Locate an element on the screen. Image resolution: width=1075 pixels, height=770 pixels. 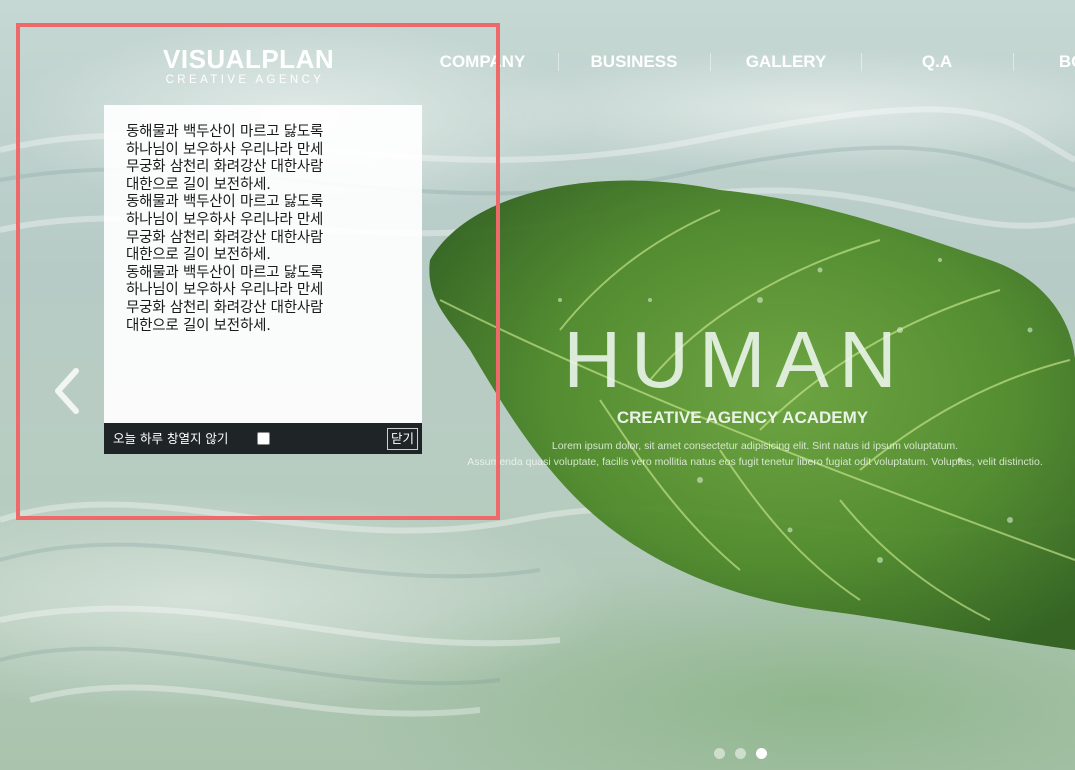
slider-pagination is located at coordinates (740, 753).